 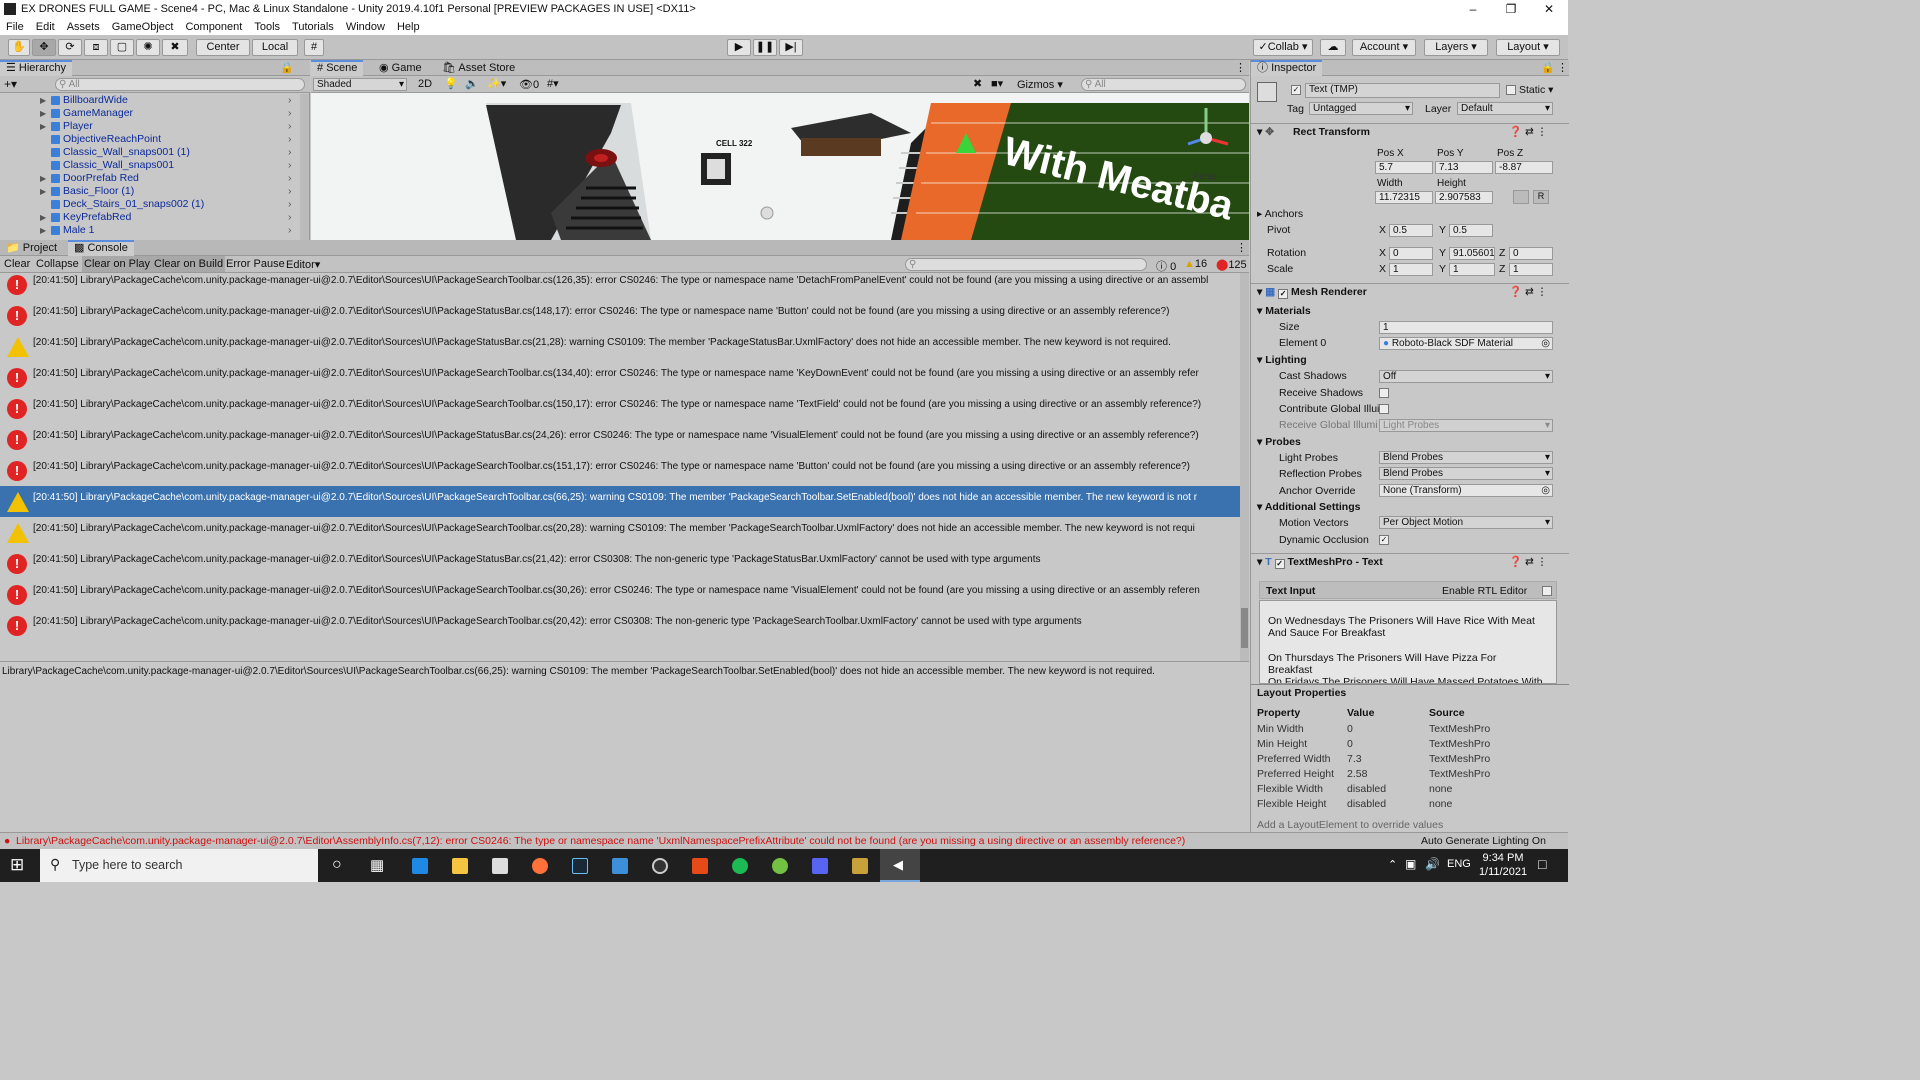 I want to click on hierarchy-item: ▶ BillboardWide ›, so click(x=150, y=100).